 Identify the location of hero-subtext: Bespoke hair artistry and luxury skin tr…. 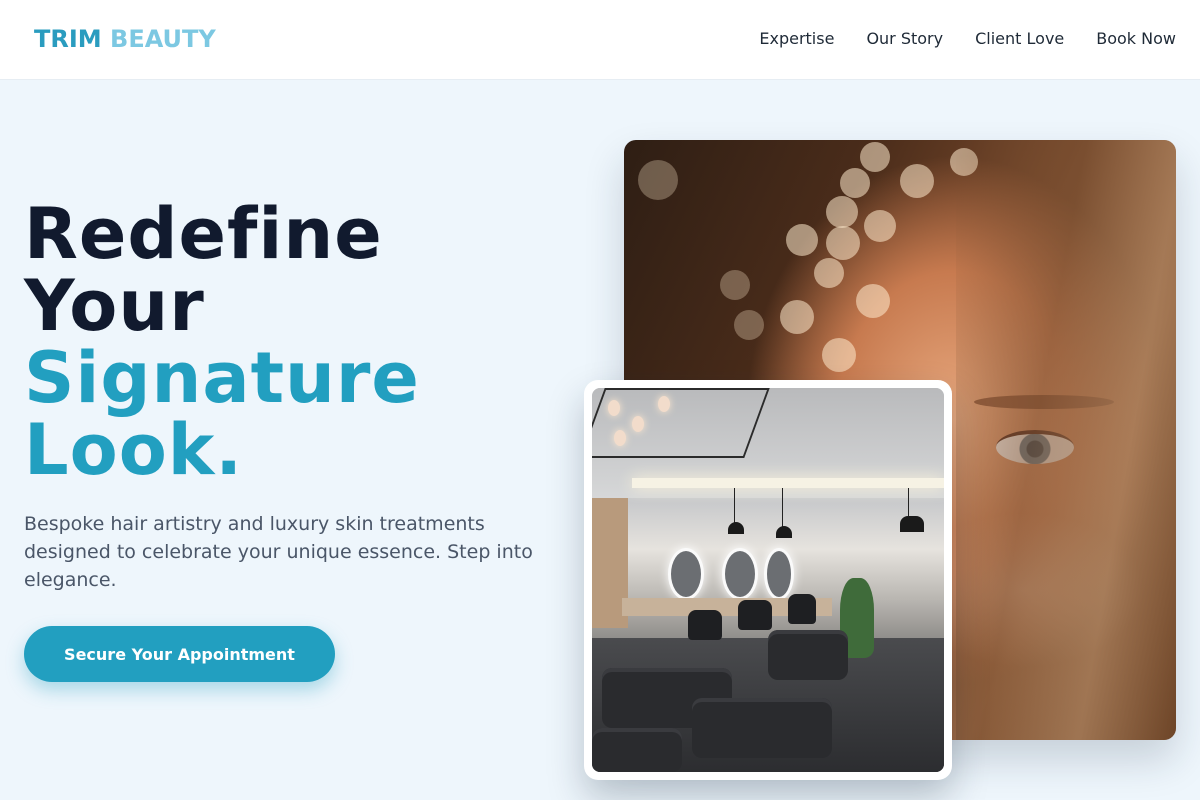
(278, 552).